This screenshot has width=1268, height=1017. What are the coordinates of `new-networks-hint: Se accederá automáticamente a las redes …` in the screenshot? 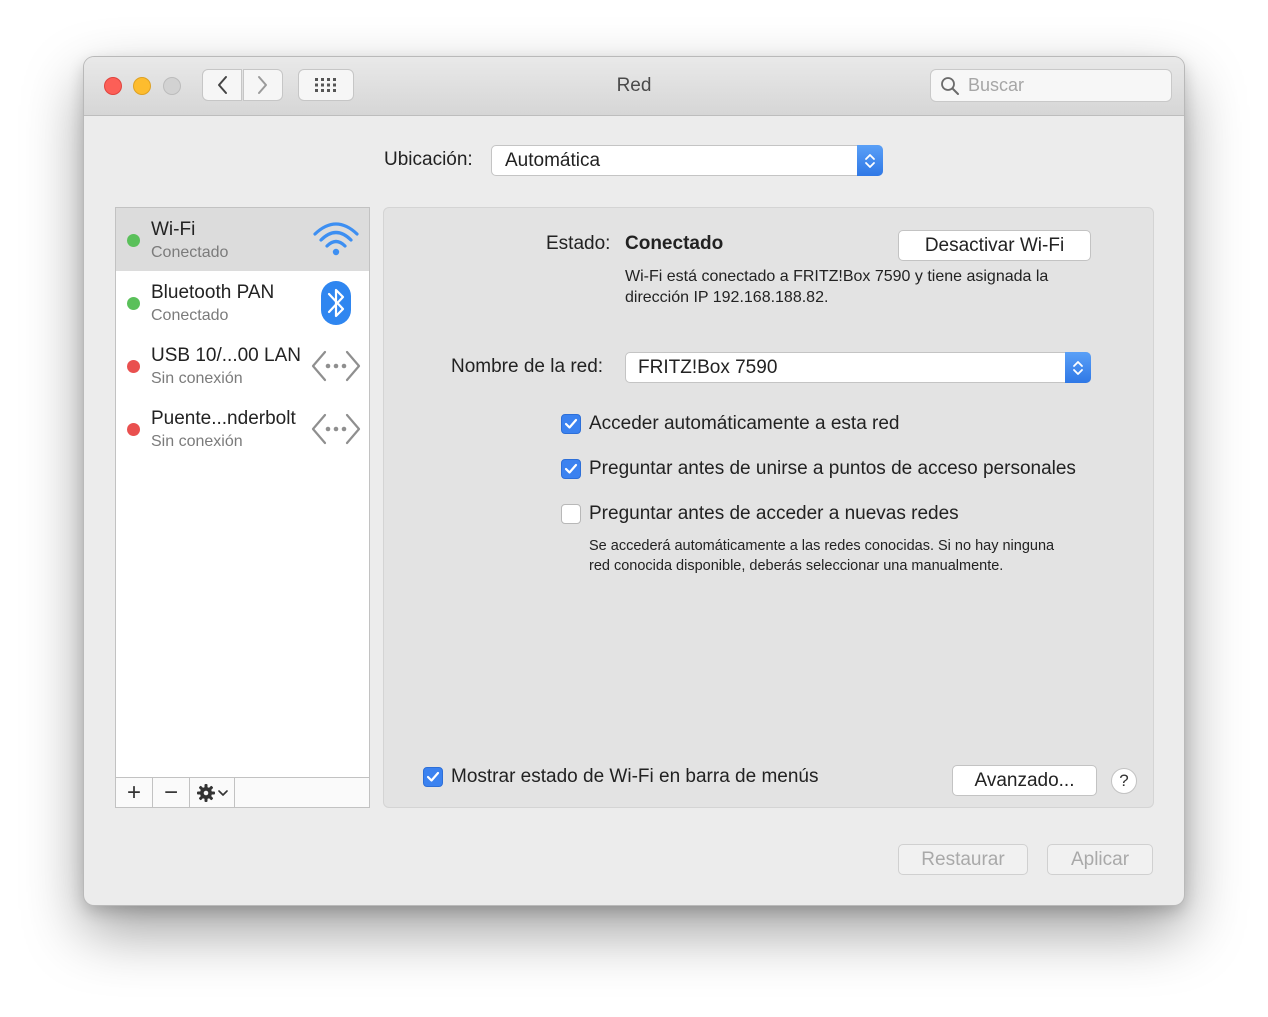 It's located at (822, 556).